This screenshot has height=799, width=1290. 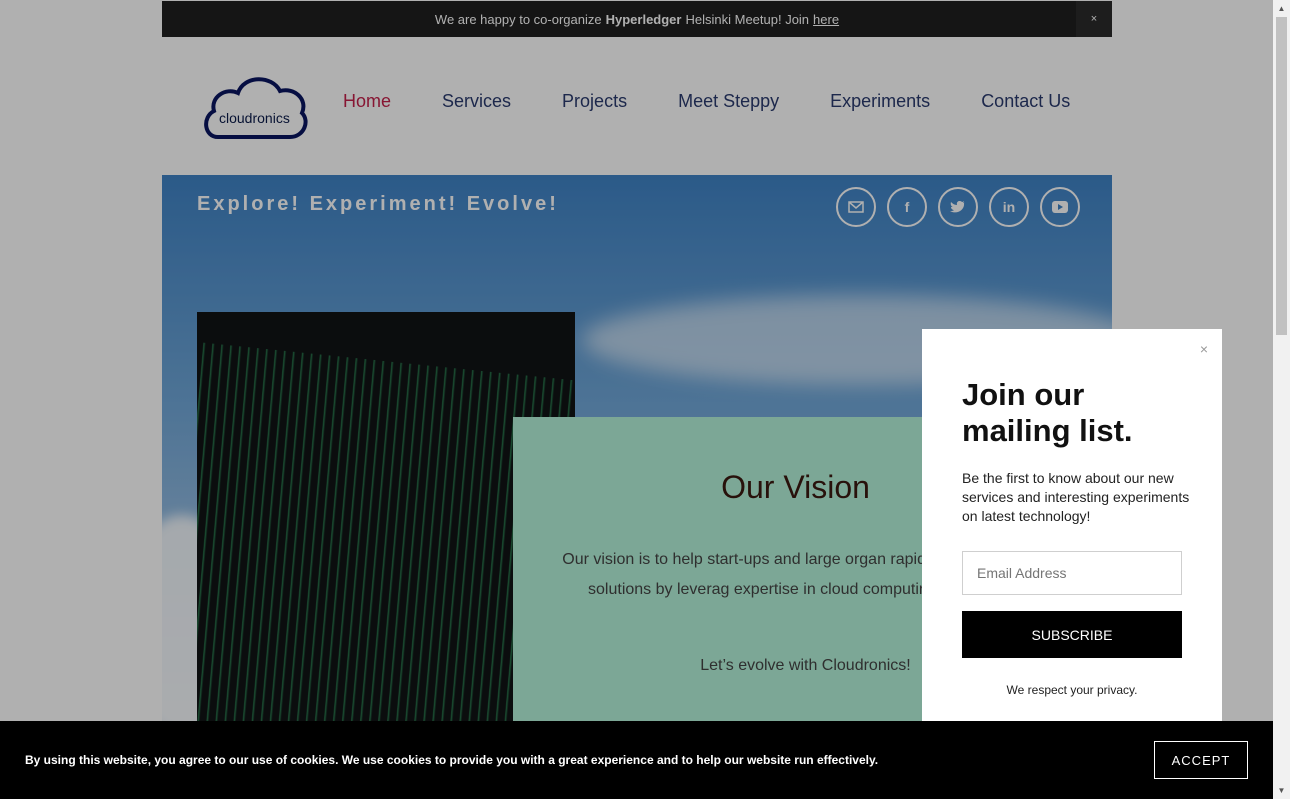 I want to click on accept-cookies-button: ACCEPT, so click(x=1201, y=760).